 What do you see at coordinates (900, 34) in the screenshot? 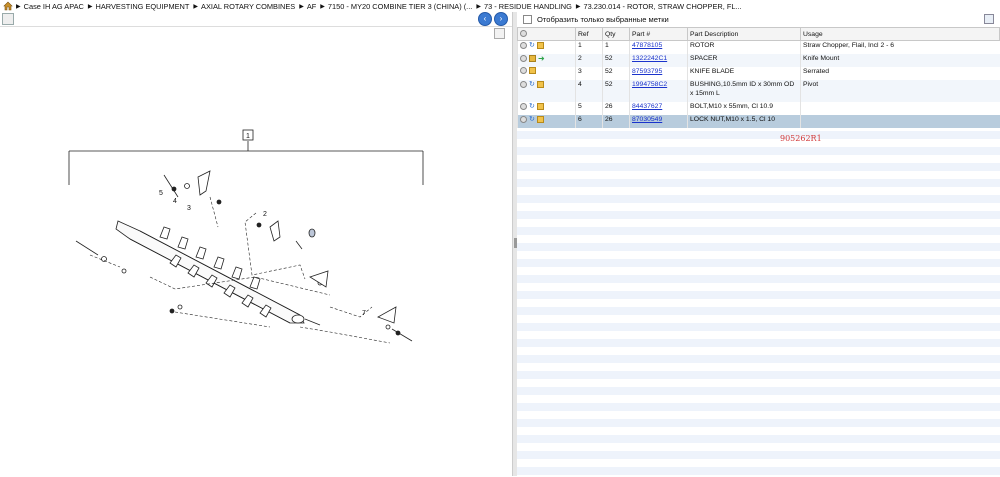
I see `column-header-usage: Usage` at bounding box center [900, 34].